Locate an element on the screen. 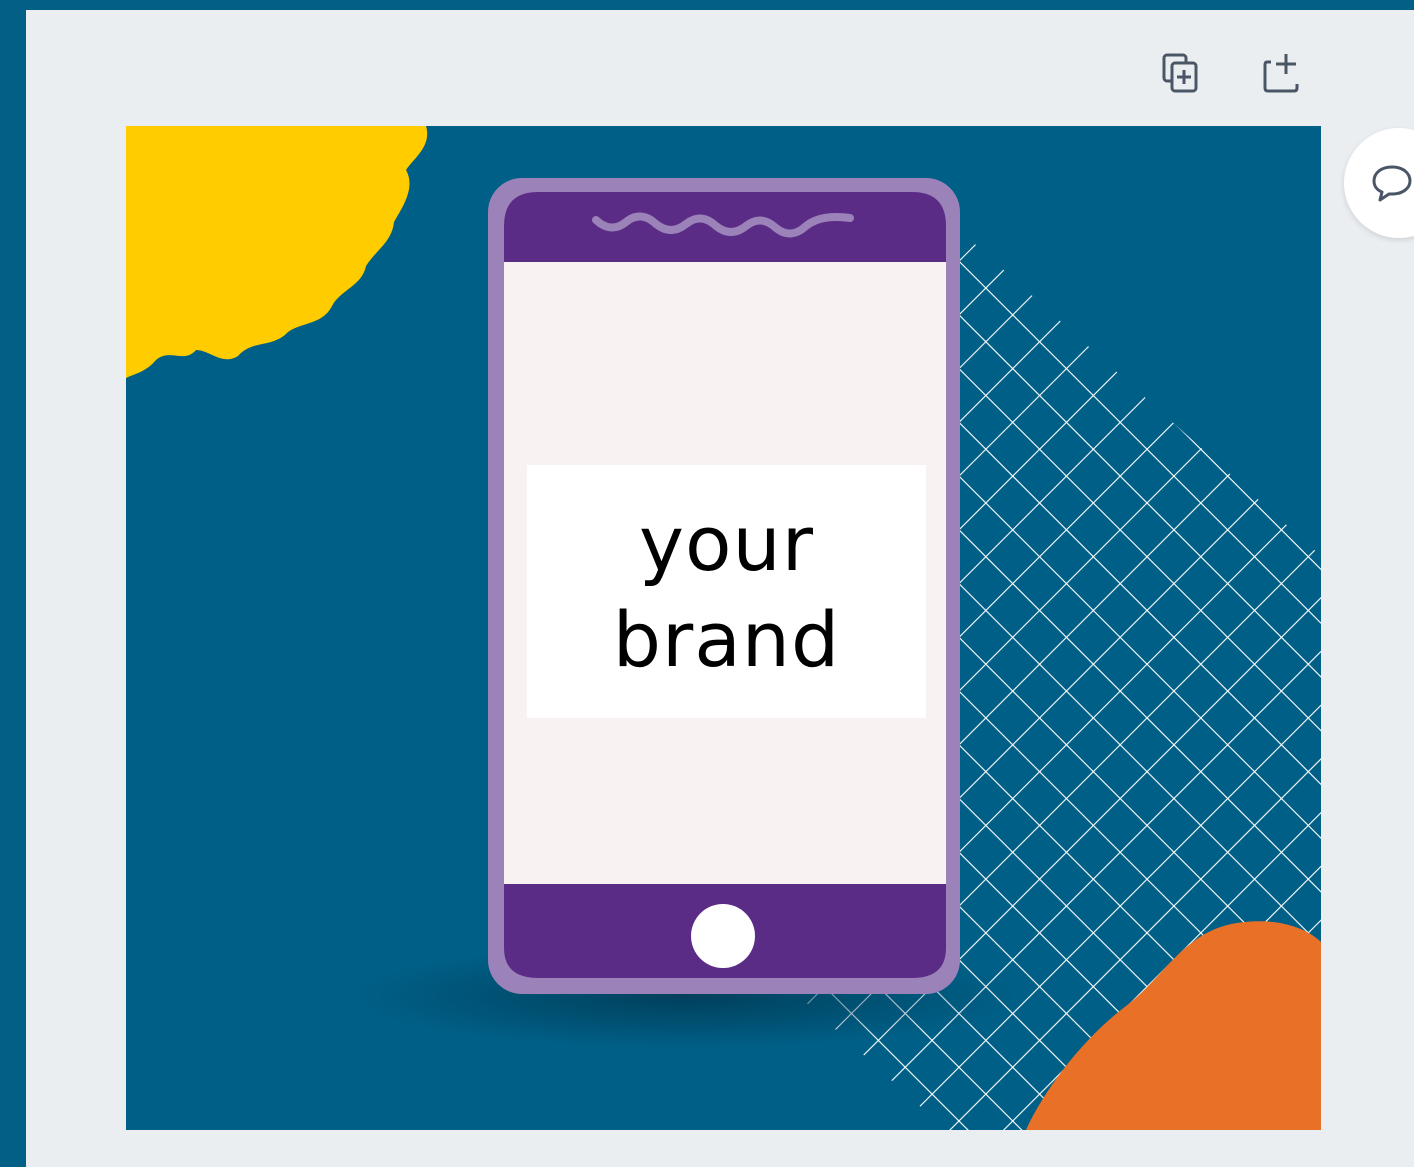 The width and height of the screenshot is (1414, 1167). brand-text-box: your brand is located at coordinates (726, 591).